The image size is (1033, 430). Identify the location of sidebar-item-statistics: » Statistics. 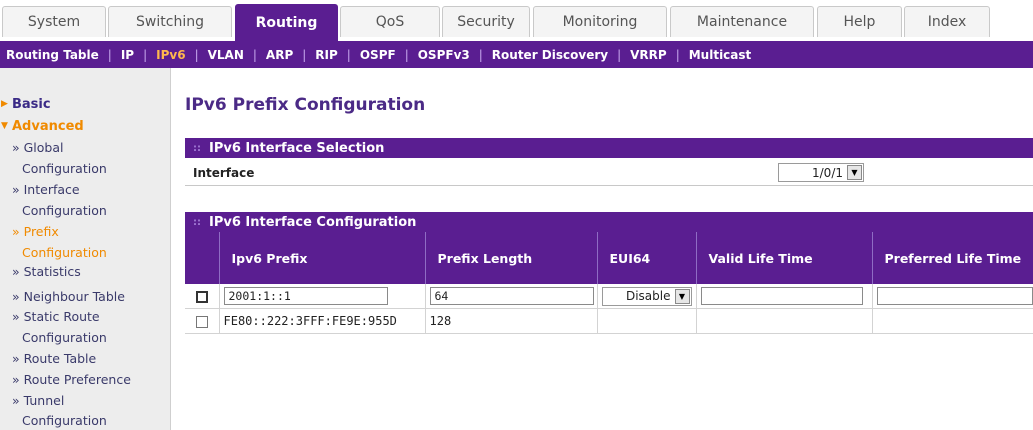
(46, 271).